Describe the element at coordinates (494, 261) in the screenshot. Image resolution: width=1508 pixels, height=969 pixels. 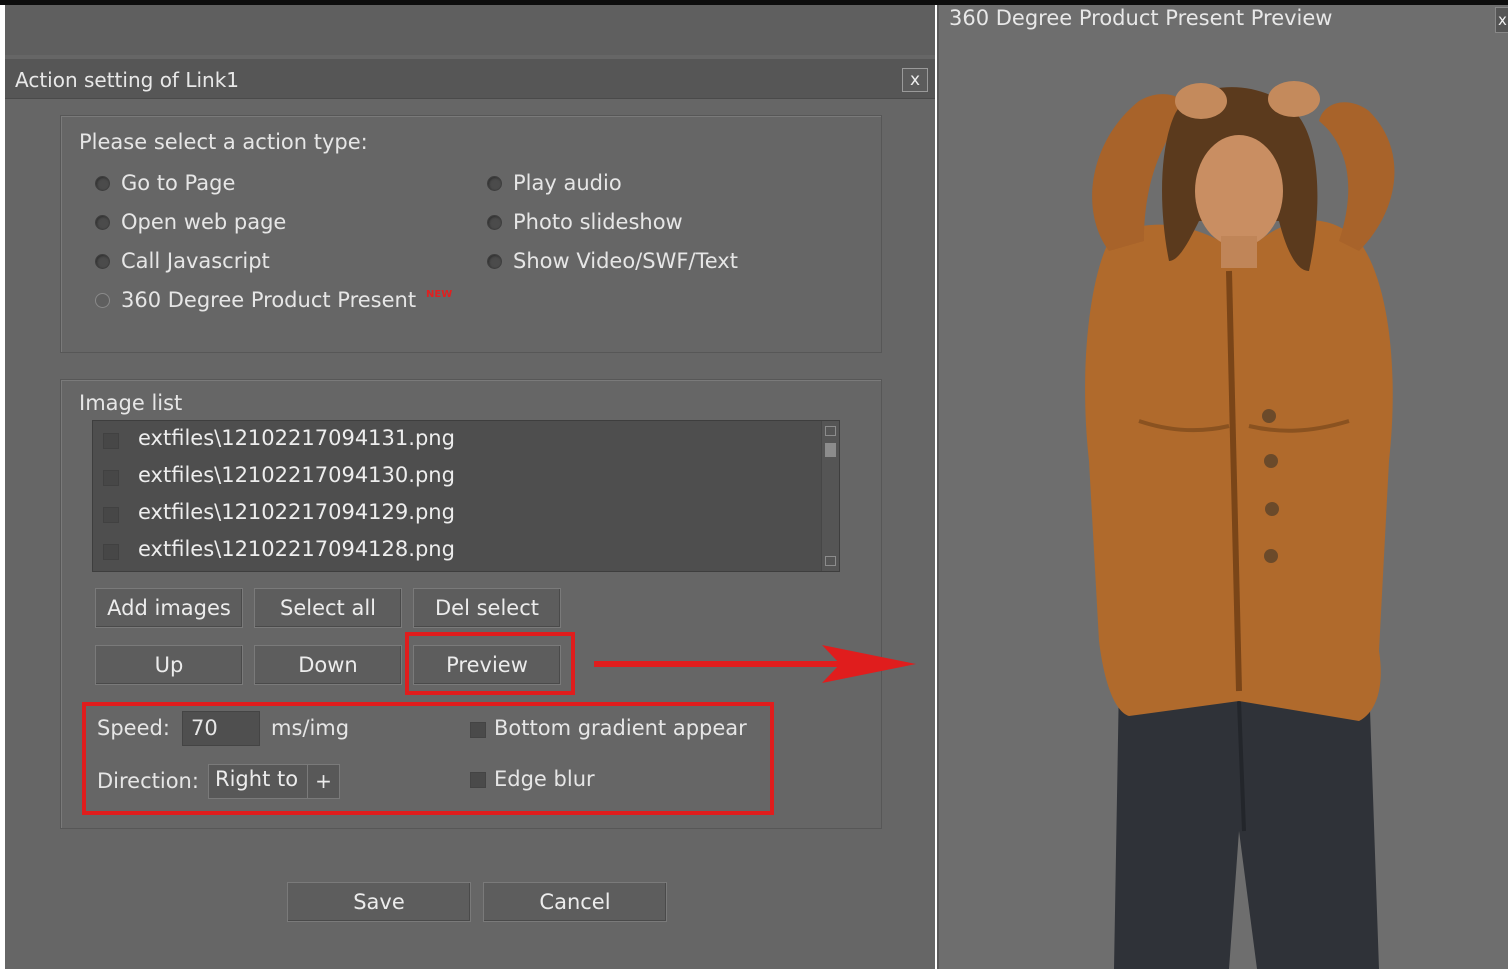
I see `radio-show-video` at that location.